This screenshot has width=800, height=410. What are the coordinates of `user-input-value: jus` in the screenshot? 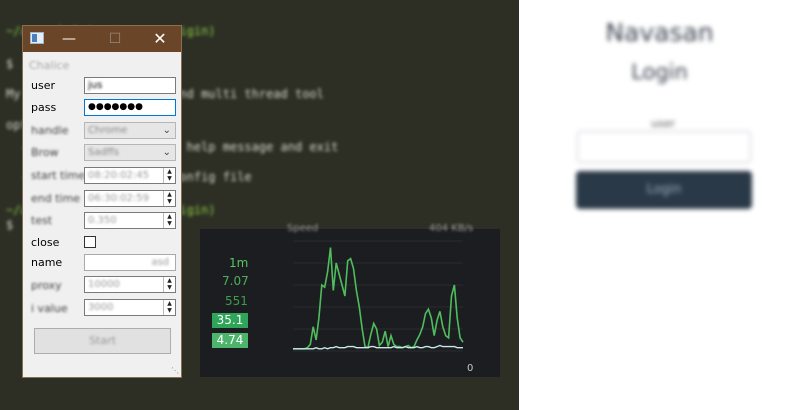 It's located at (95, 85).